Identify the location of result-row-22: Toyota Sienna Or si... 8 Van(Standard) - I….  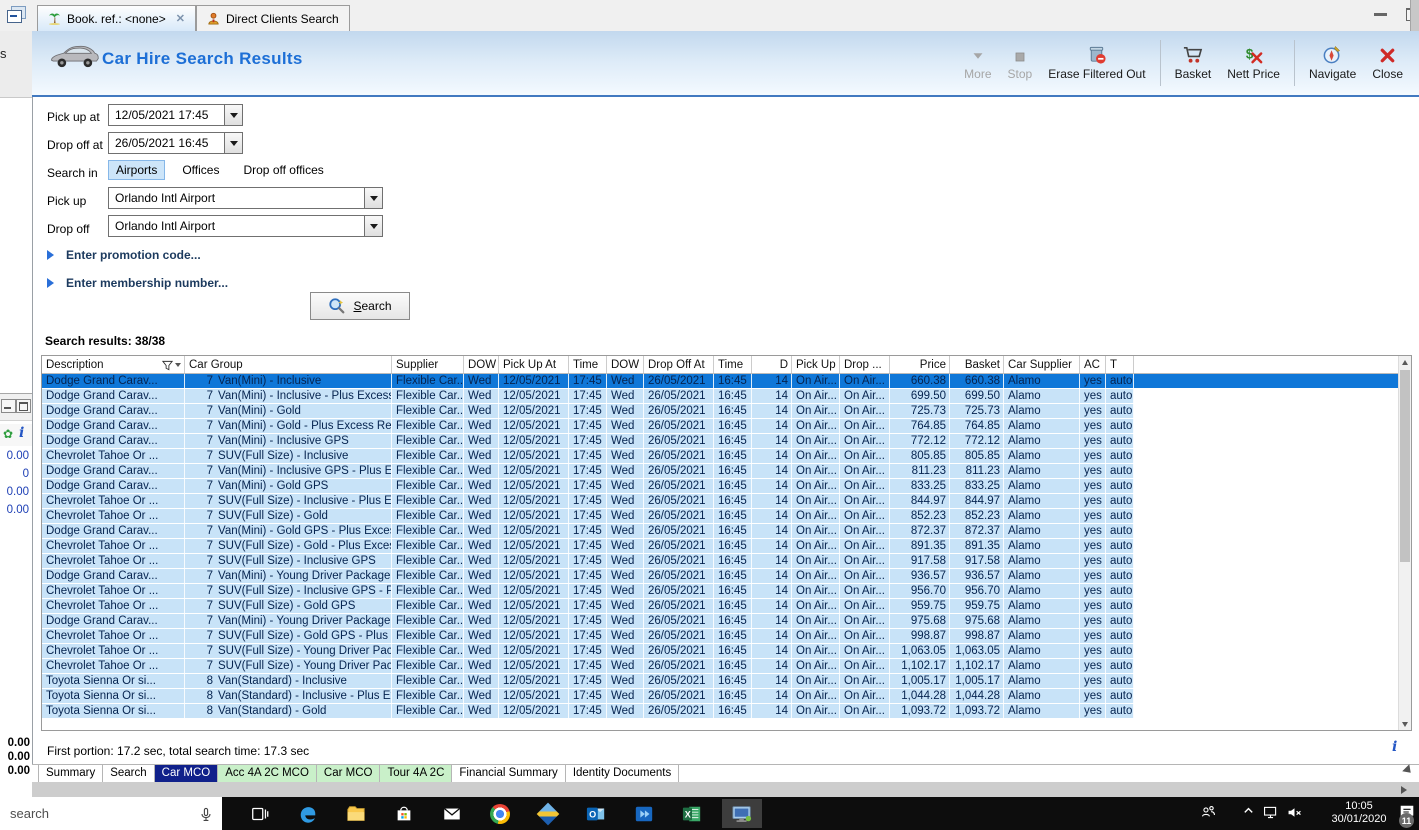
(720, 696).